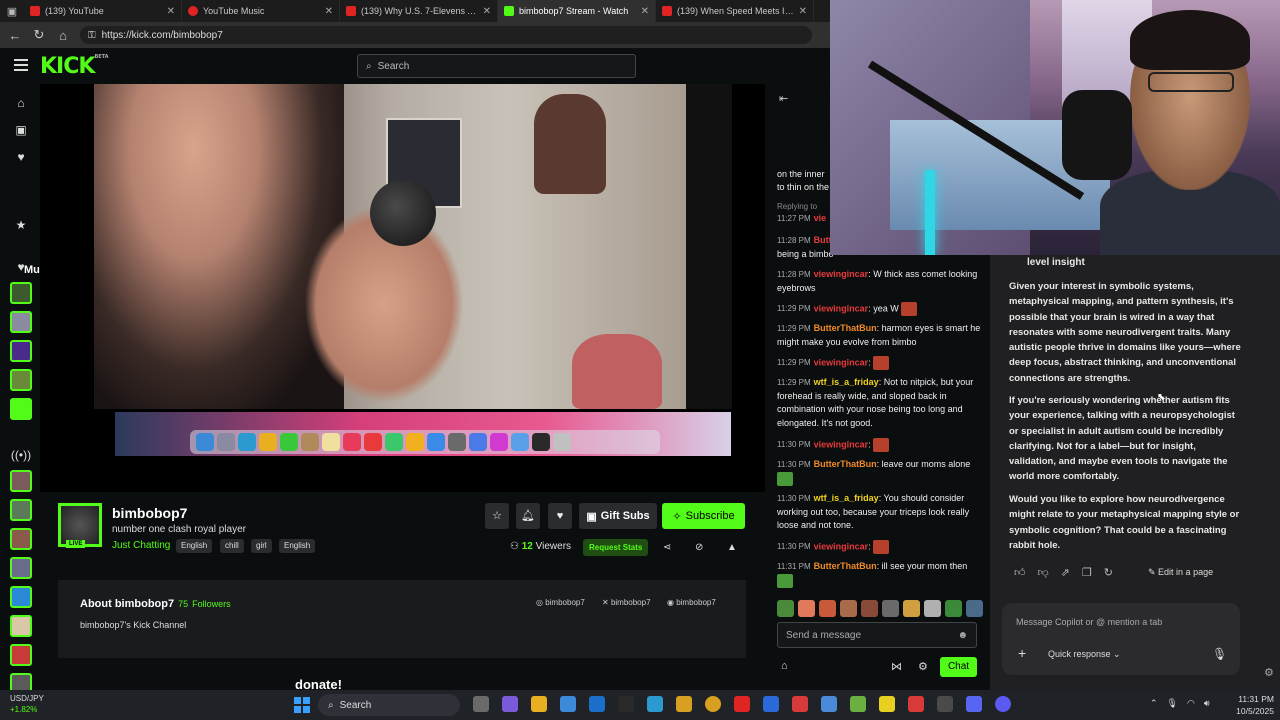 The height and width of the screenshot is (720, 1280). Describe the element at coordinates (1065, 572) in the screenshot. I see `share-icon: ⇗` at that location.